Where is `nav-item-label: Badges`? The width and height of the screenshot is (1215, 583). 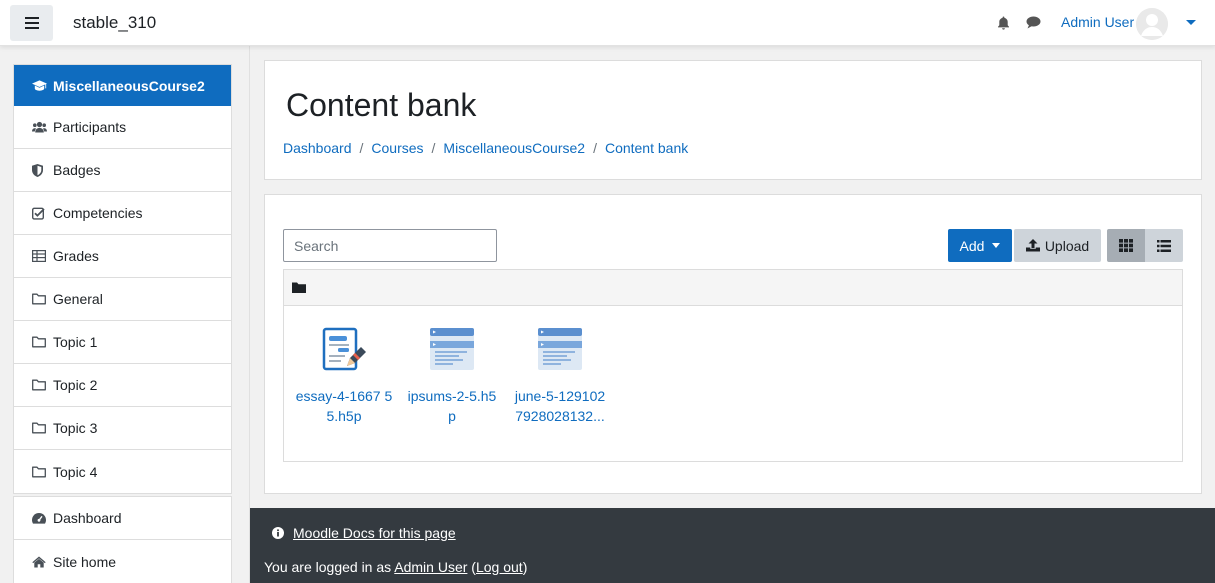
nav-item-label: Badges is located at coordinates (77, 170).